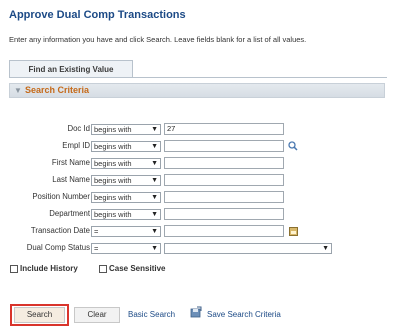  Describe the element at coordinates (224, 231) in the screenshot. I see `transaction-date-input` at that location.